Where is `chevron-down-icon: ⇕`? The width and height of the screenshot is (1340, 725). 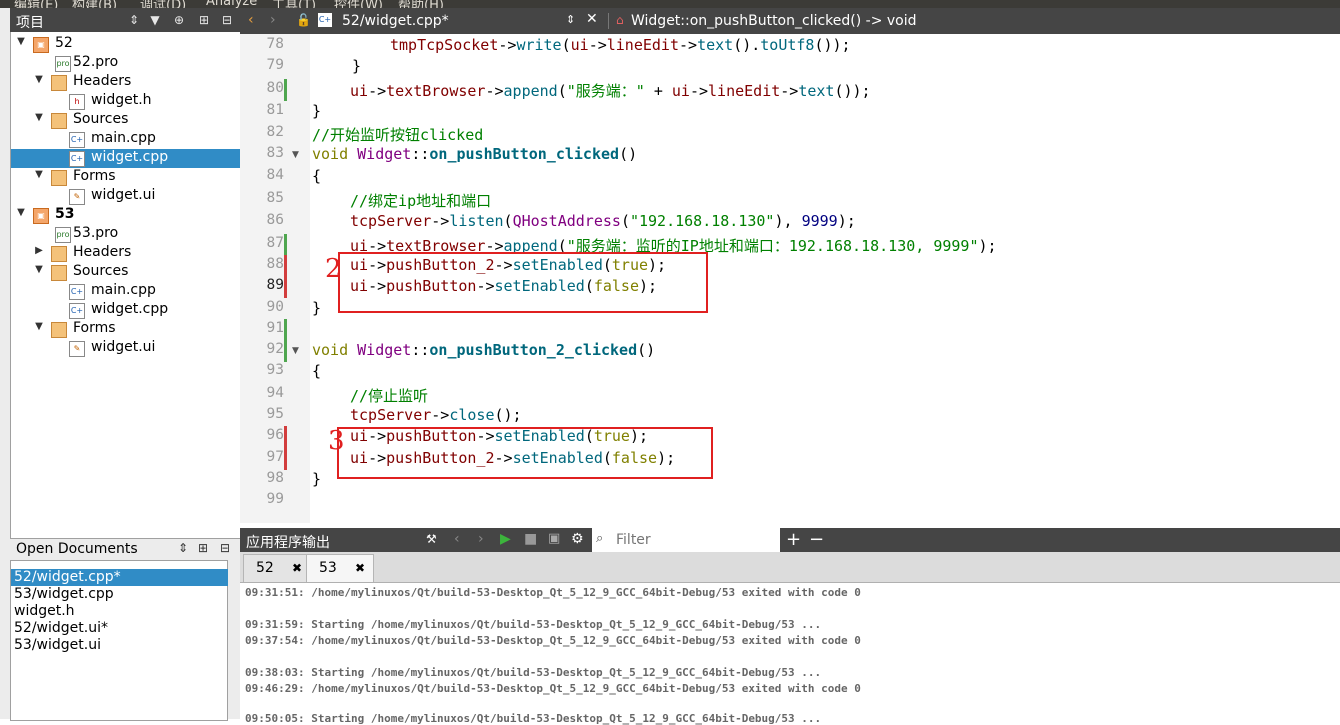
chevron-down-icon: ⇕ is located at coordinates (570, 19).